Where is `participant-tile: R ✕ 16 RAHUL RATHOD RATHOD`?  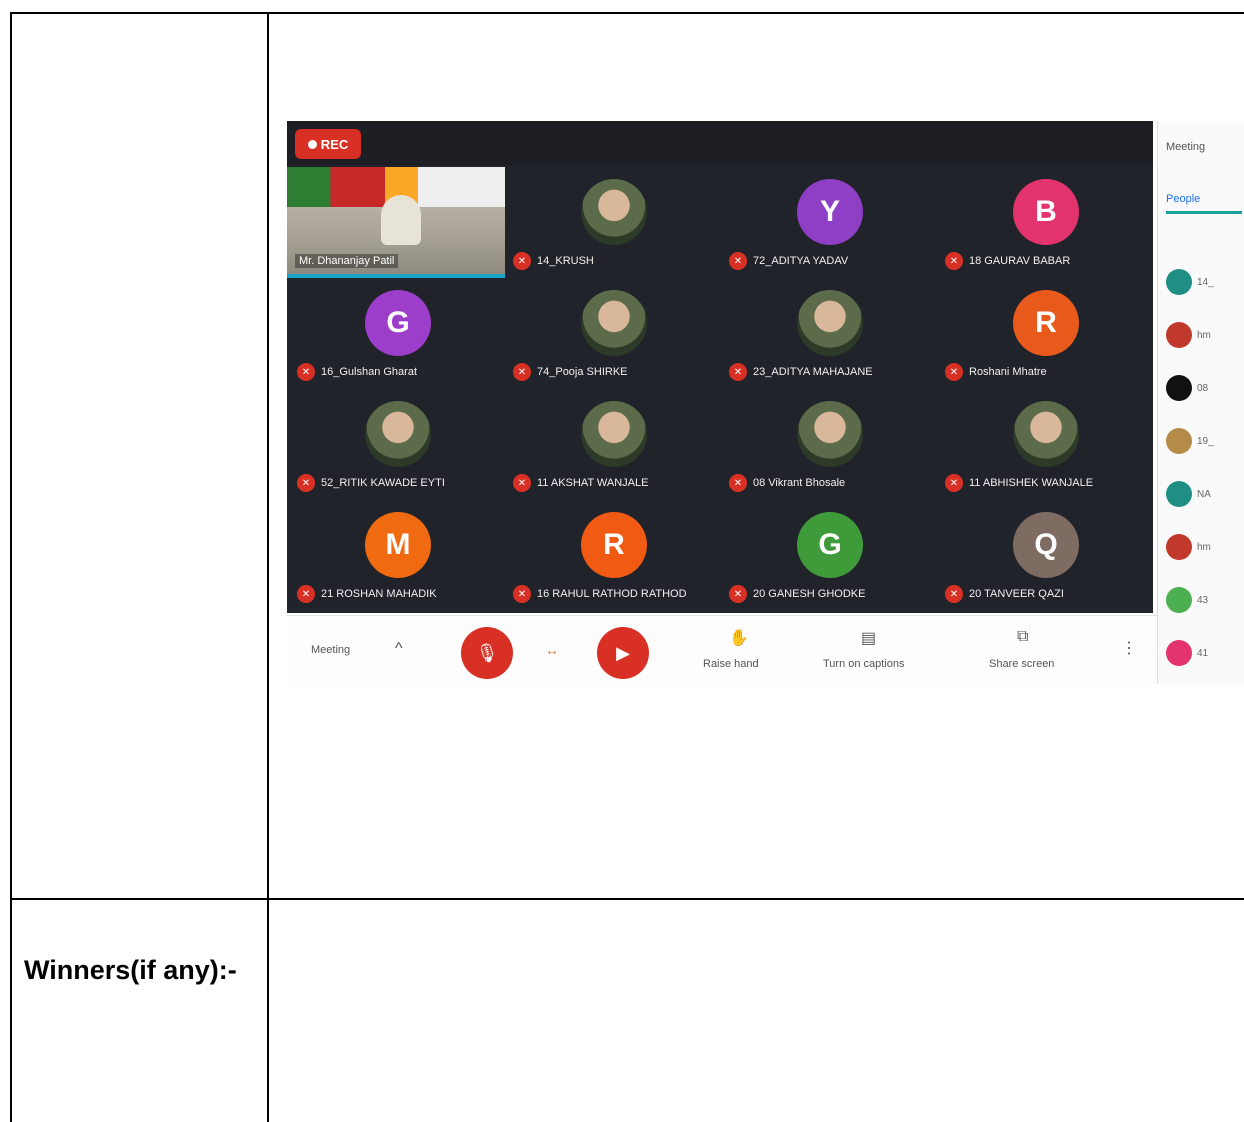 participant-tile: R ✕ 16 RAHUL RATHOD RATHOD is located at coordinates (611, 555).